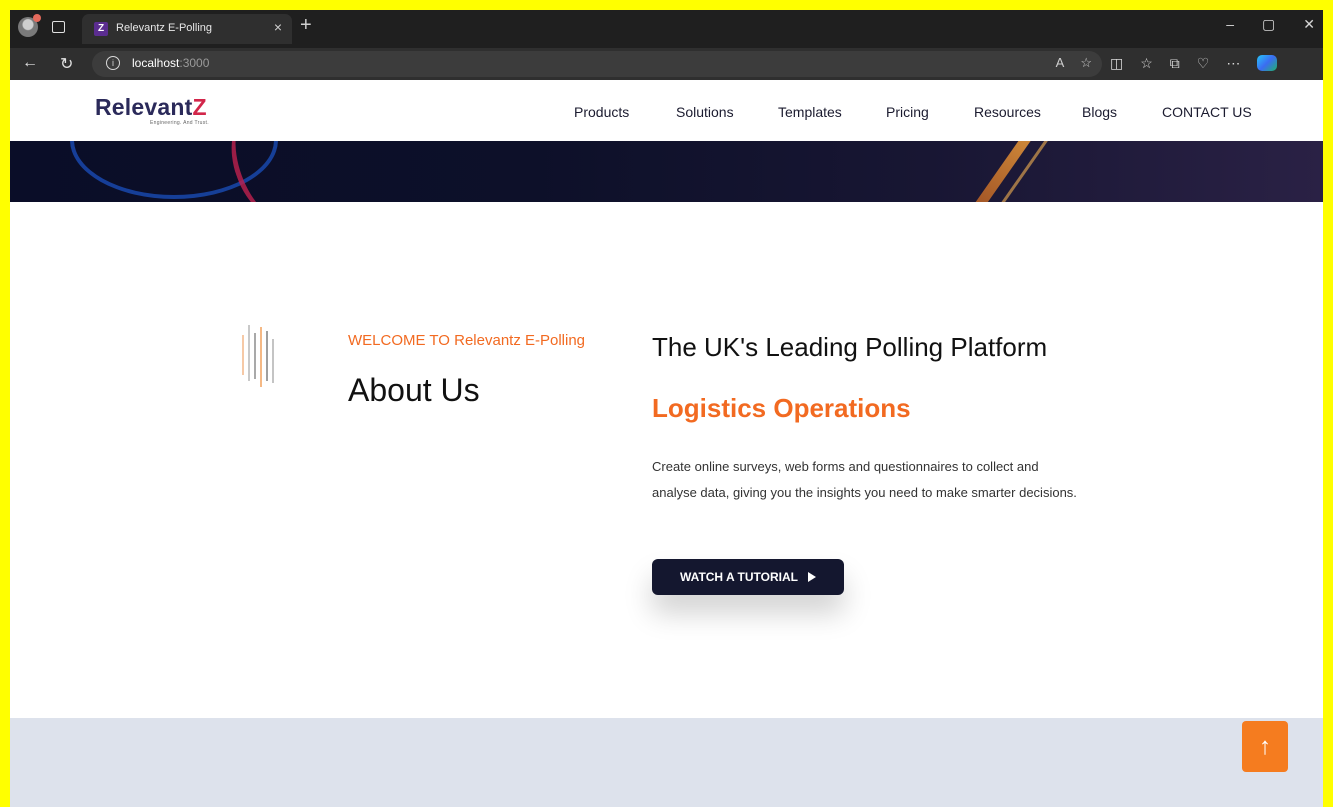 This screenshot has height=807, width=1333. I want to click on platform-title: The UK's Leading Polling Platform, so click(850, 347).